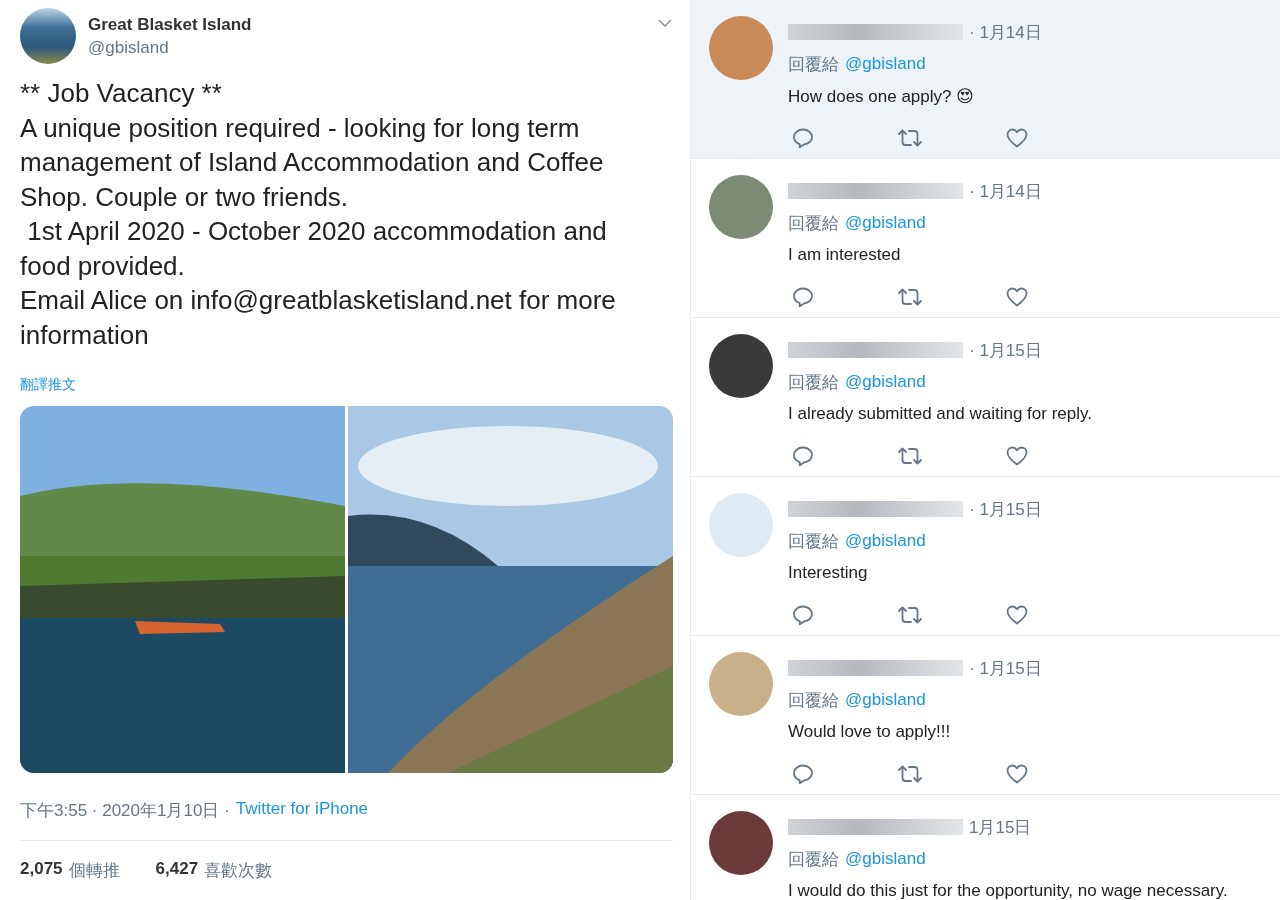 The image size is (1280, 900). What do you see at coordinates (121, 93) in the screenshot?
I see `tweet-text: ** Job Vacancy **` at bounding box center [121, 93].